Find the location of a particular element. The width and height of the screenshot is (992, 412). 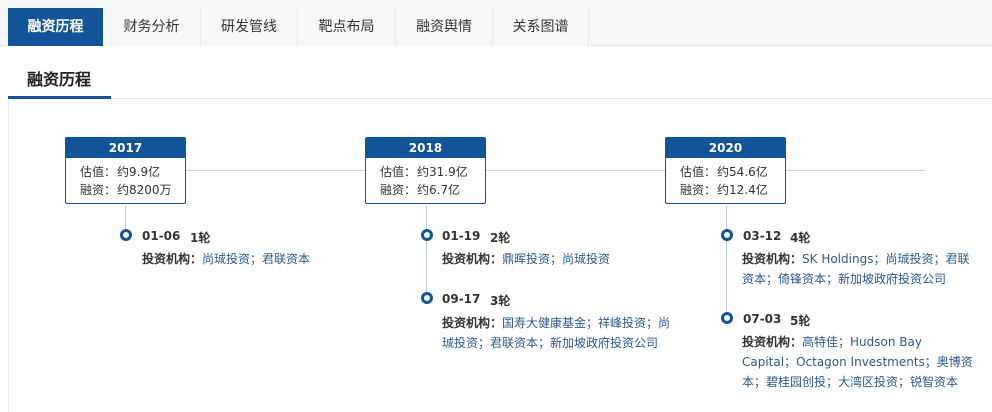

year-label: 2020 is located at coordinates (725, 148).